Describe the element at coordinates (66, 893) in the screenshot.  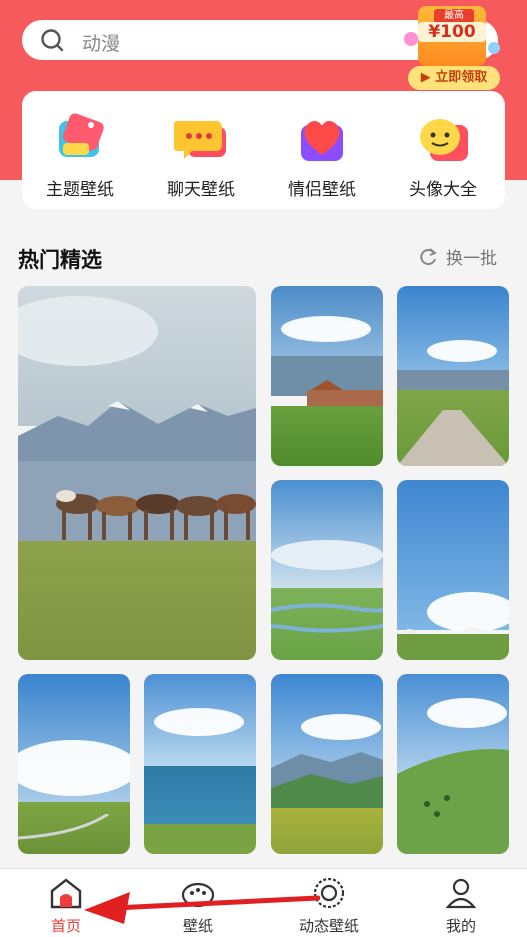
I see `home-icon` at that location.